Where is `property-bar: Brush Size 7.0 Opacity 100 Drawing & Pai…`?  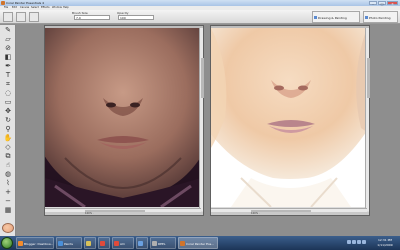 property-bar: Brush Size 7.0 Opacity 100 Drawing & Pai… is located at coordinates (200, 17).